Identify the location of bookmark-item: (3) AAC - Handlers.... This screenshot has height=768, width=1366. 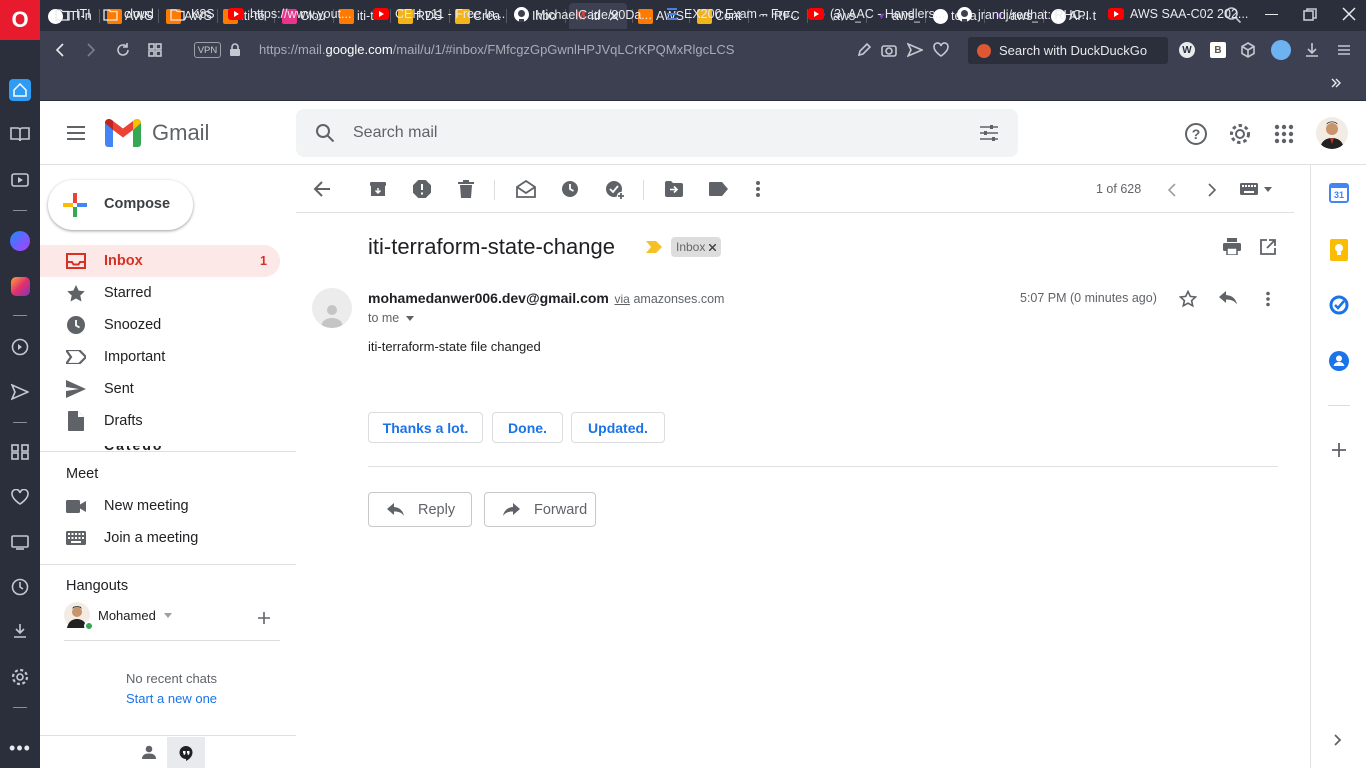
(876, 14).